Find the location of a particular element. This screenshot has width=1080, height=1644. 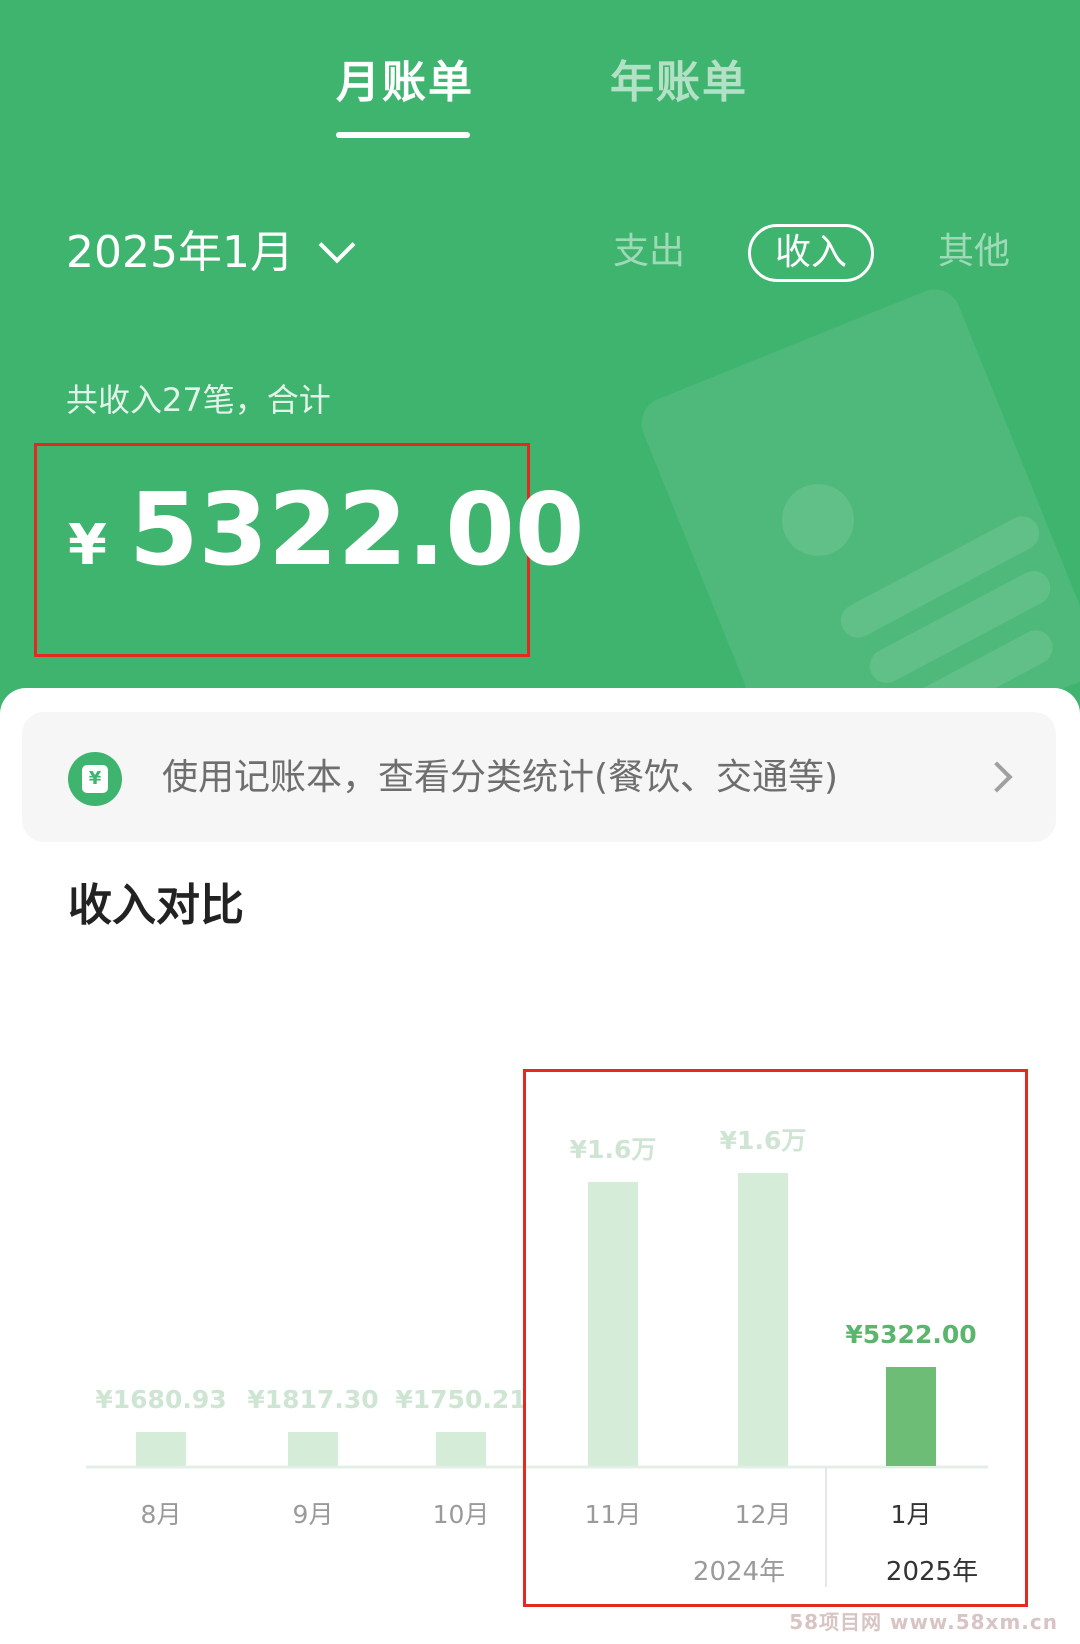

bar-value-label-10月: ¥1750.21 is located at coordinates (460, 1399).